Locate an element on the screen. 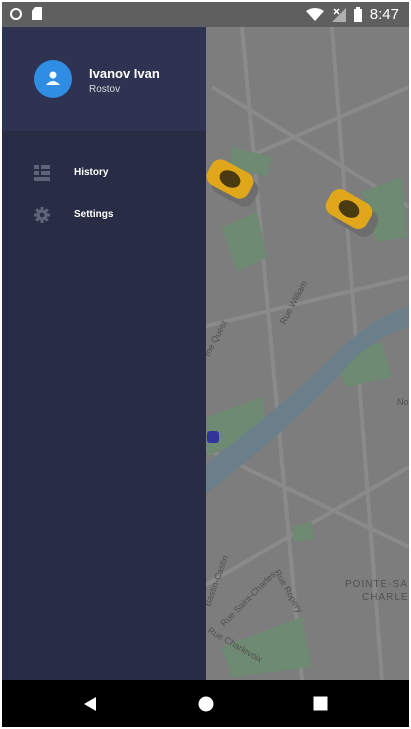 This screenshot has height=729, width=411. avatar is located at coordinates (53, 79).